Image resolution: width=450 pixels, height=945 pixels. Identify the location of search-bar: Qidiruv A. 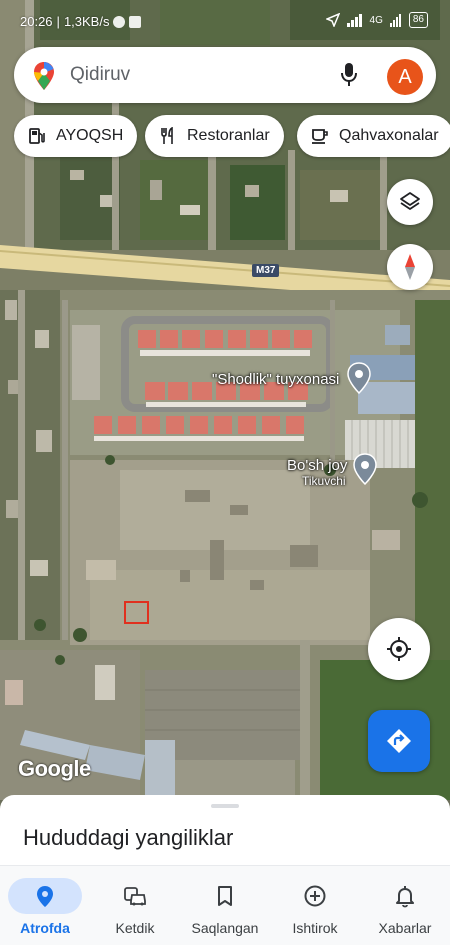
(225, 75).